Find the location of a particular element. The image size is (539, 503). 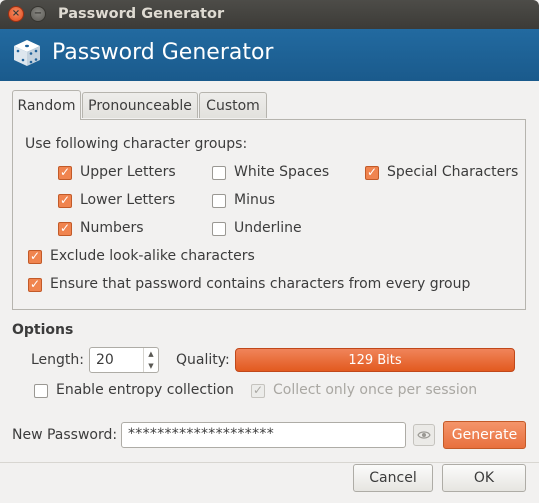

numbers-label: Numbers is located at coordinates (112, 228).